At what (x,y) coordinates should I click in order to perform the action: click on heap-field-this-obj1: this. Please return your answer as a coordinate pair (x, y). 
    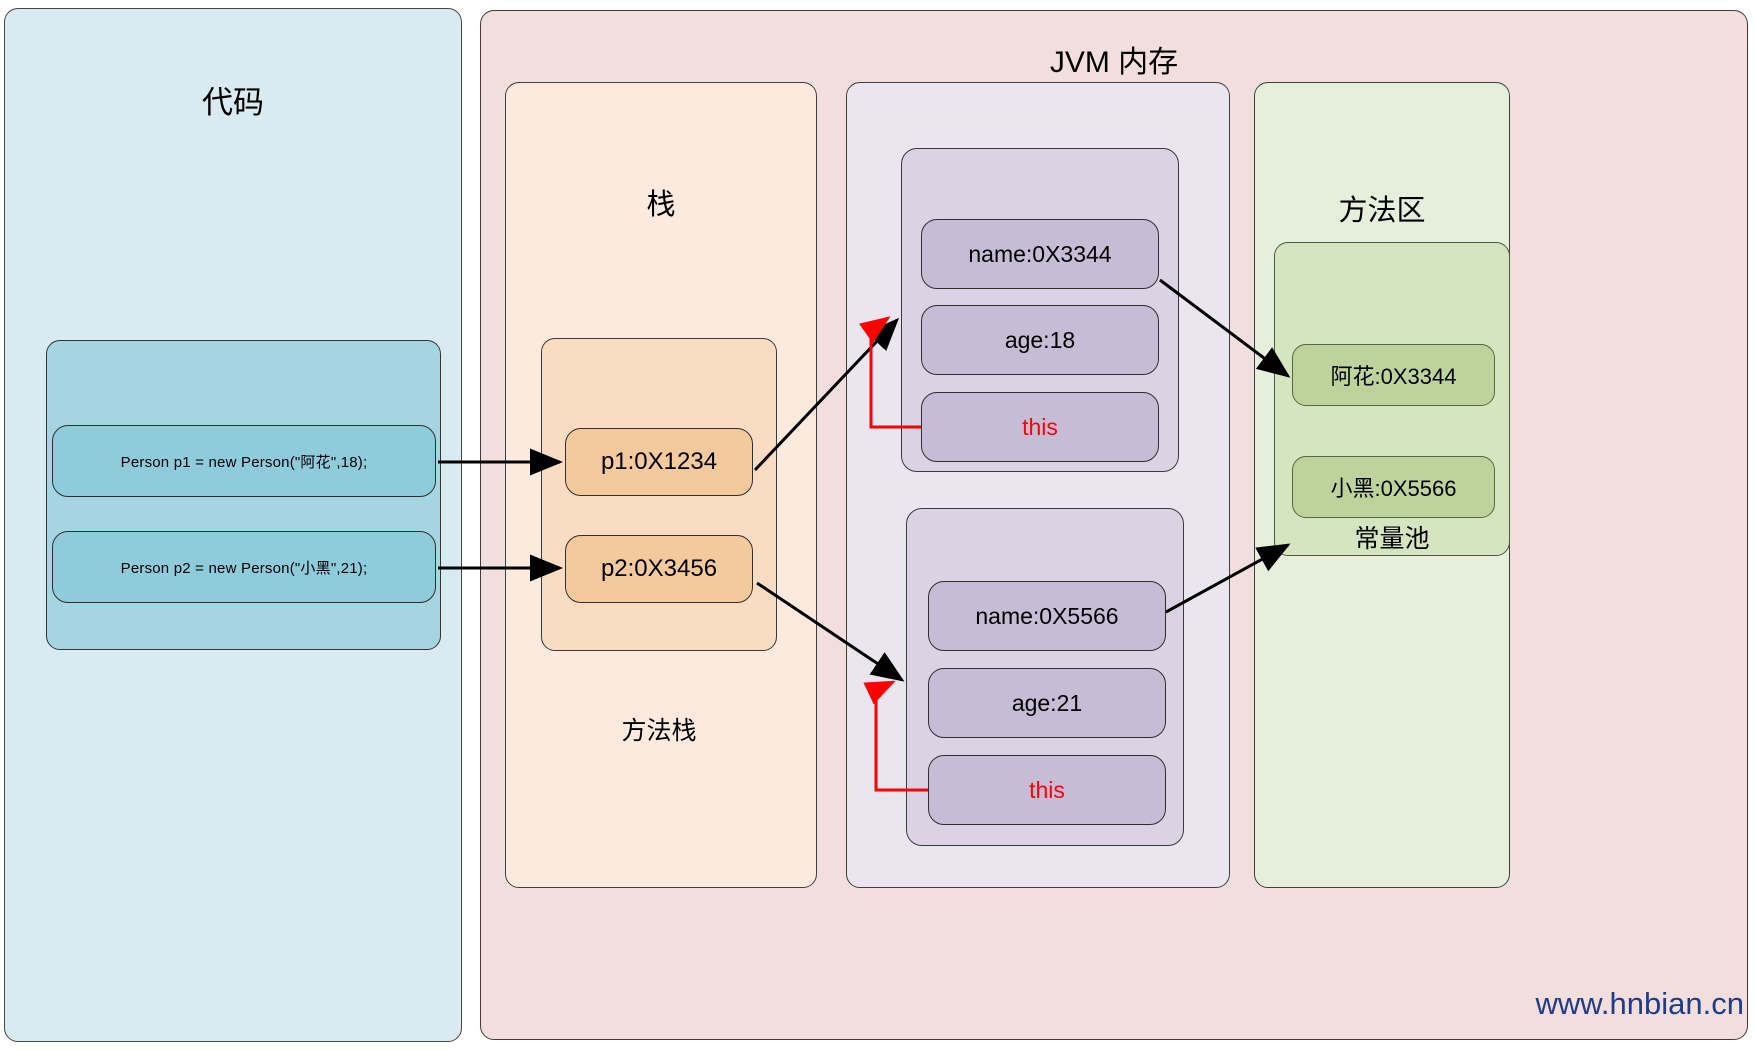
    Looking at the image, I should click on (1040, 427).